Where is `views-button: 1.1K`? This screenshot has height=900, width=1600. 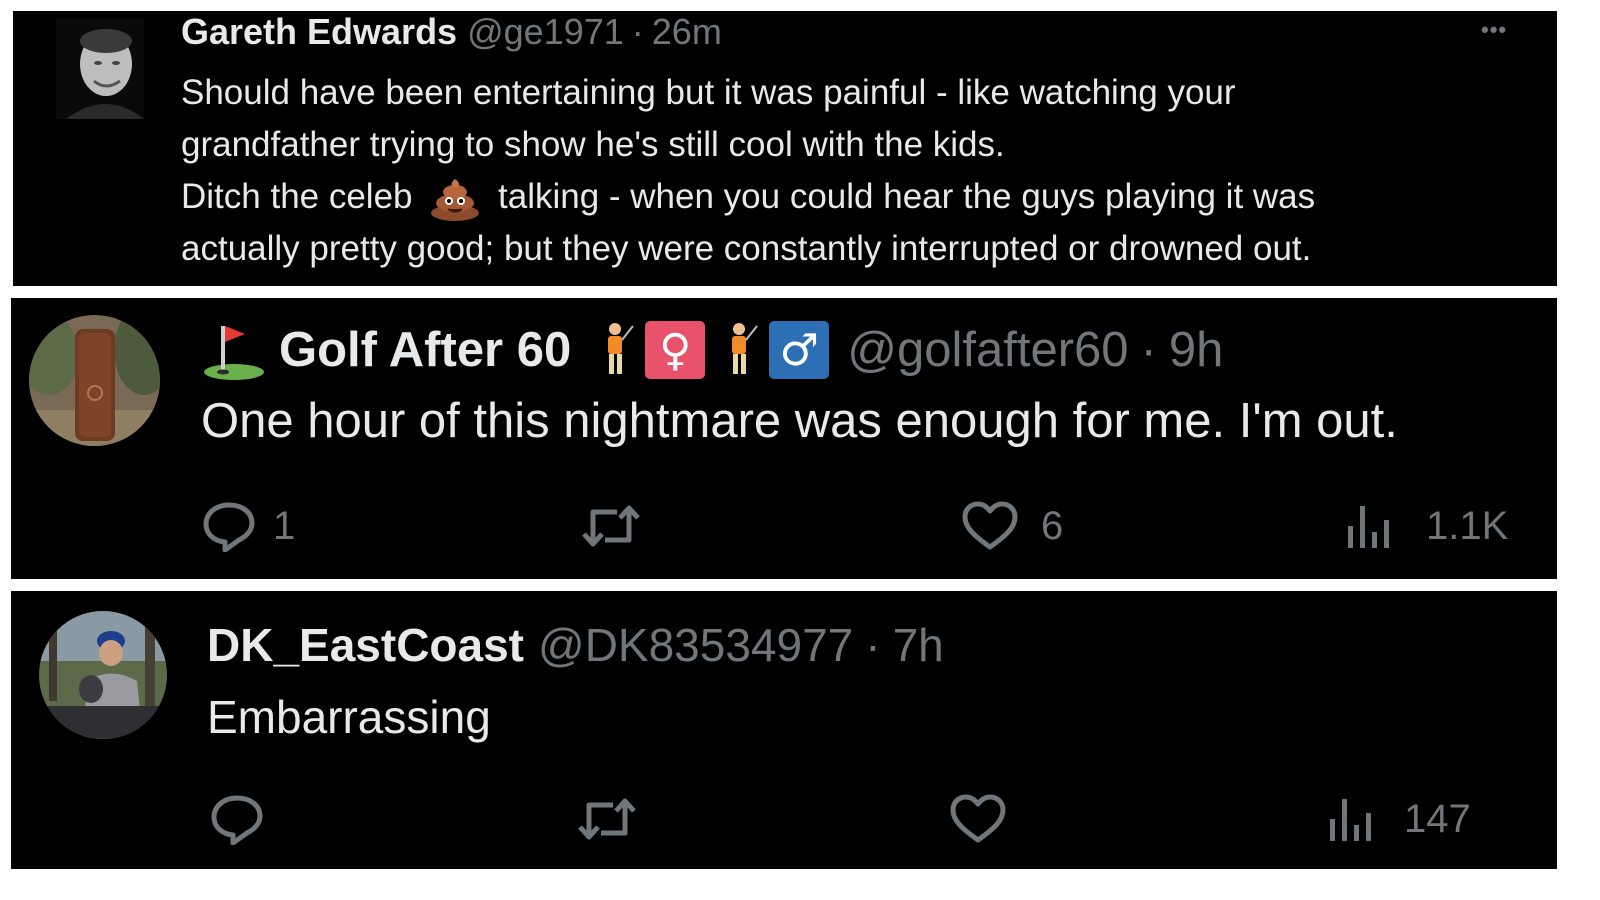
views-button: 1.1K is located at coordinates (1426, 526).